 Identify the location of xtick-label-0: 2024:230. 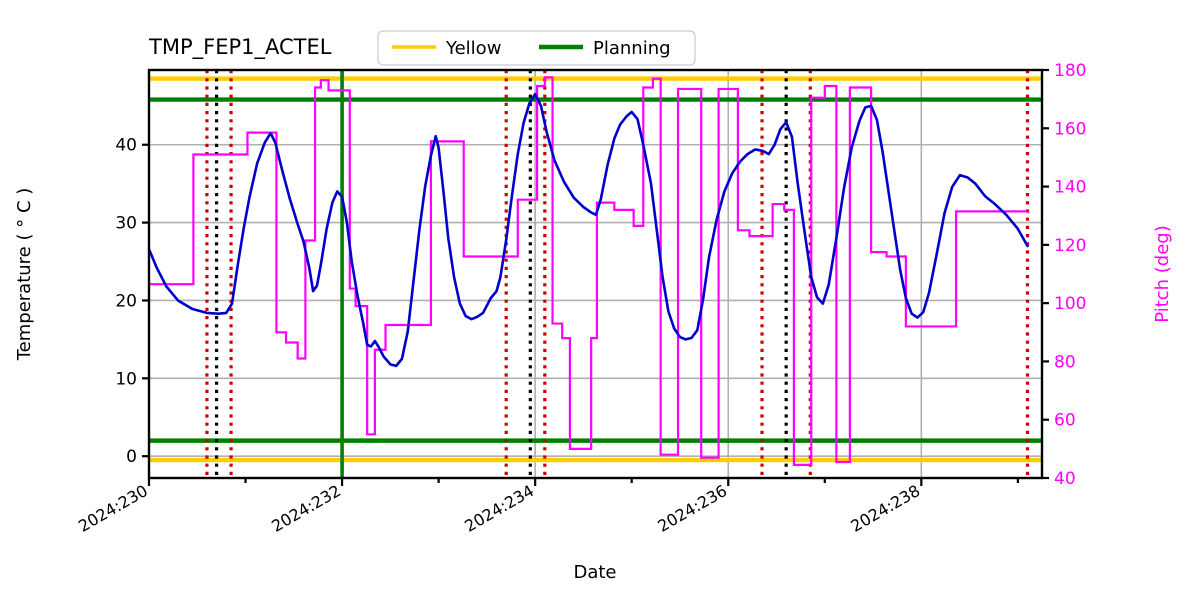
(113, 508).